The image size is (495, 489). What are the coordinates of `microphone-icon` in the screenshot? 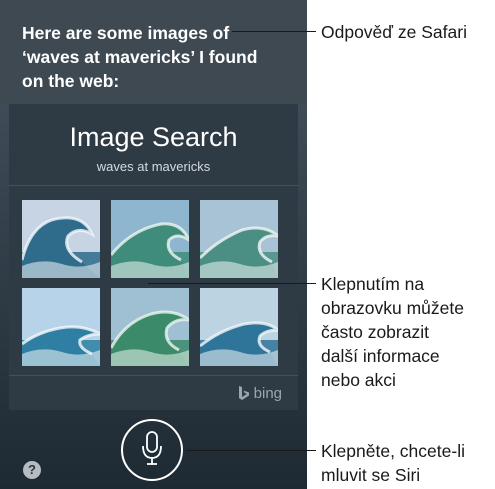 It's located at (152, 448).